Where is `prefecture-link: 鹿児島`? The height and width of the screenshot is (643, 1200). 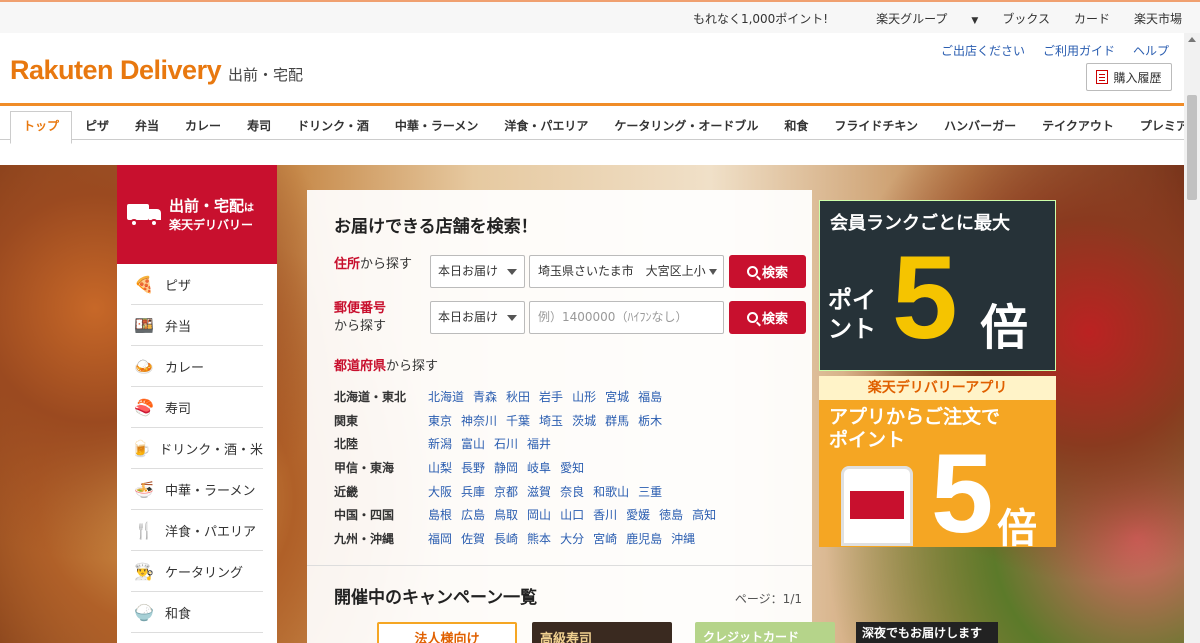
prefecture-link: 鹿児島 is located at coordinates (644, 538).